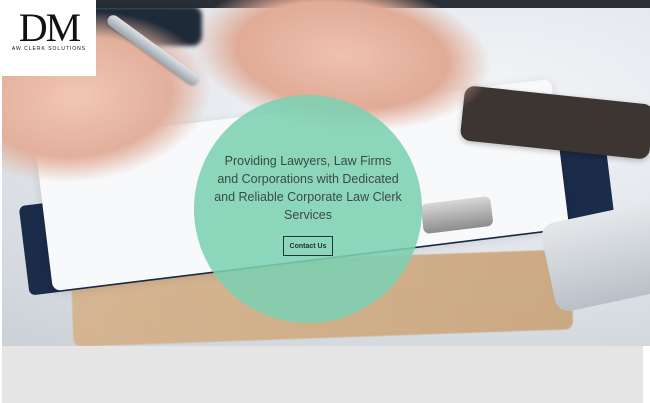  I want to click on logo-letters: DM, so click(49, 27).